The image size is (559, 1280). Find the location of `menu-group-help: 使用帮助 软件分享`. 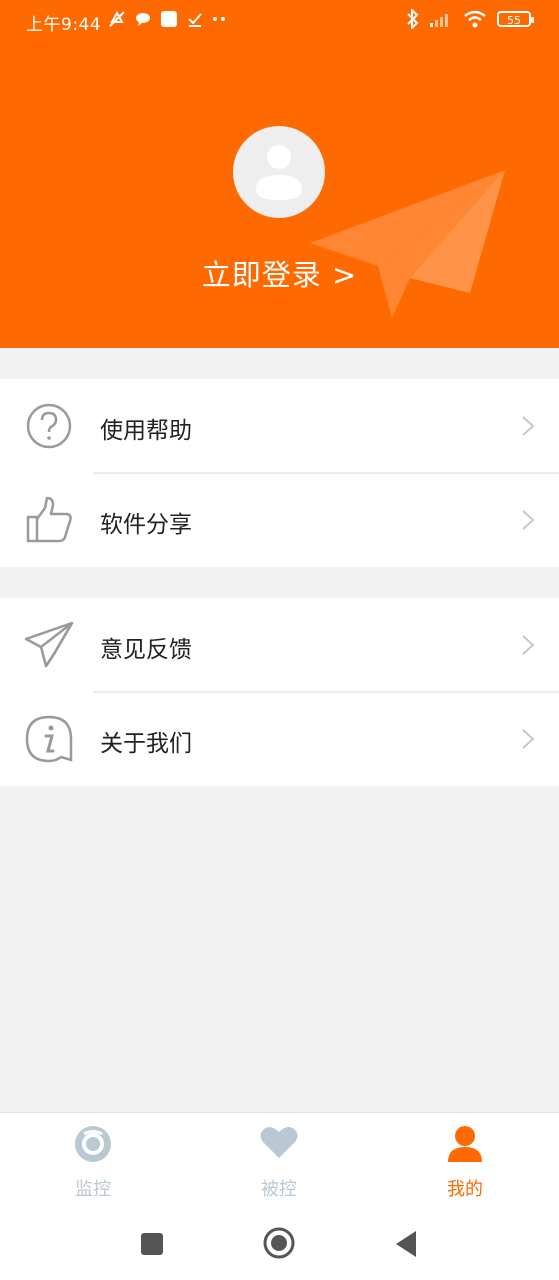

menu-group-help: 使用帮助 软件分享 is located at coordinates (279, 473).